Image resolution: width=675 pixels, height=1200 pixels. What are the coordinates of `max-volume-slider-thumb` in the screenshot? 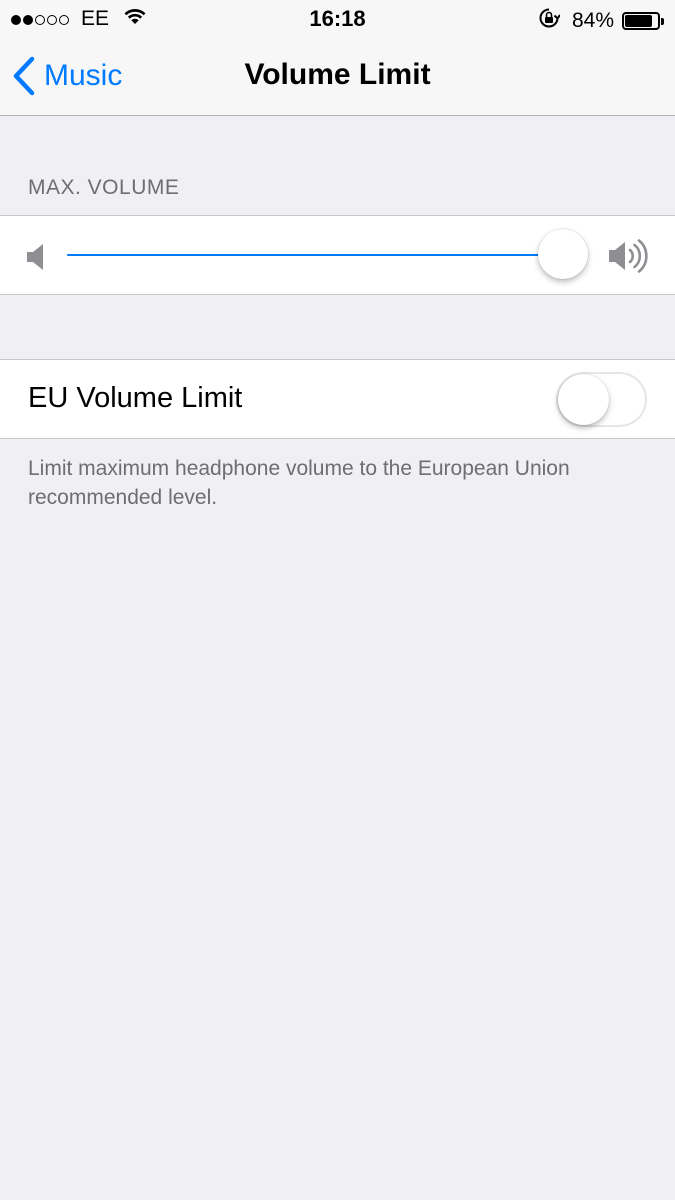 It's located at (563, 254).